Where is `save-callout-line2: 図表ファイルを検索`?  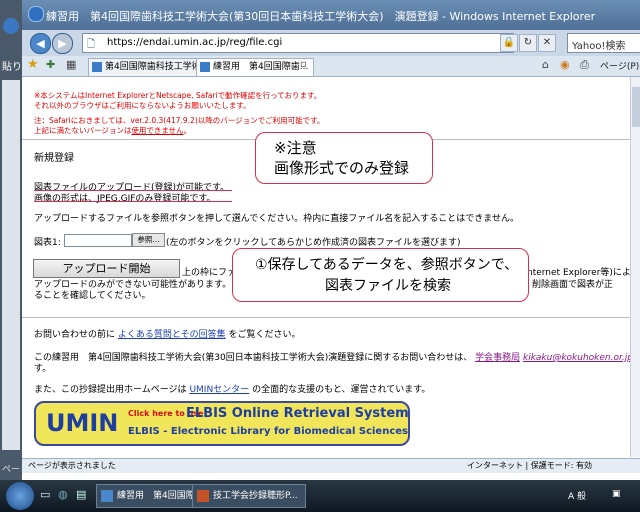
save-callout-line2: 図表ファイルを検索 is located at coordinates (388, 286).